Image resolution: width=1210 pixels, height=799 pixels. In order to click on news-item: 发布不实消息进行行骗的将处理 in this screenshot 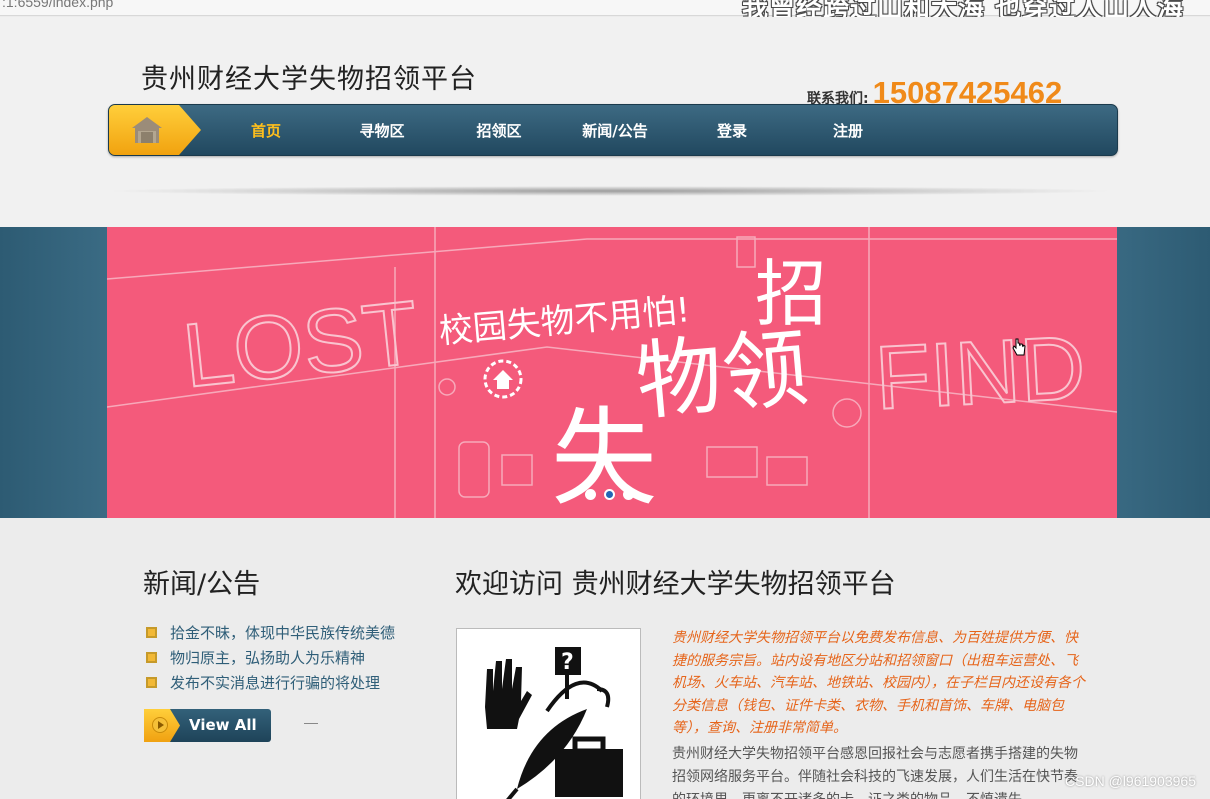, I will do `click(270, 682)`.